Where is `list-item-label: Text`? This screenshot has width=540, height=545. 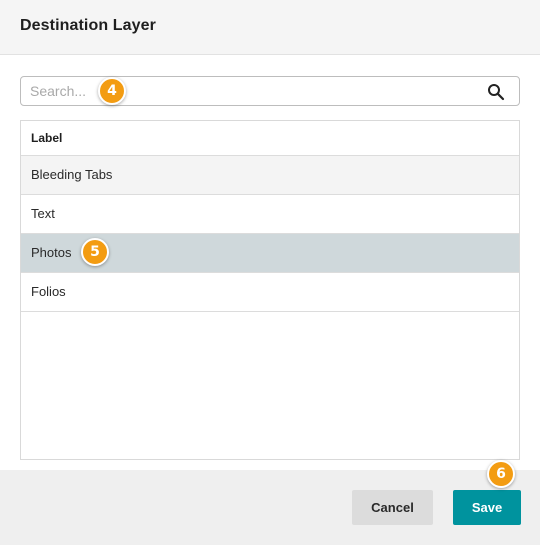
list-item-label: Text is located at coordinates (43, 213).